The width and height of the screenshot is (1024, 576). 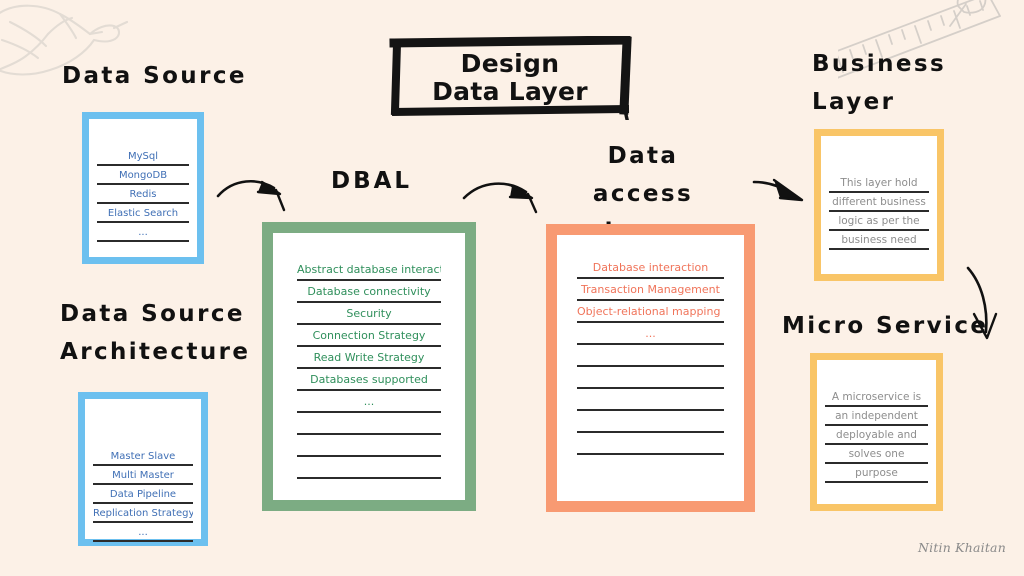 I want to click on card-row: Abstract database interaction, so click(x=369, y=270).